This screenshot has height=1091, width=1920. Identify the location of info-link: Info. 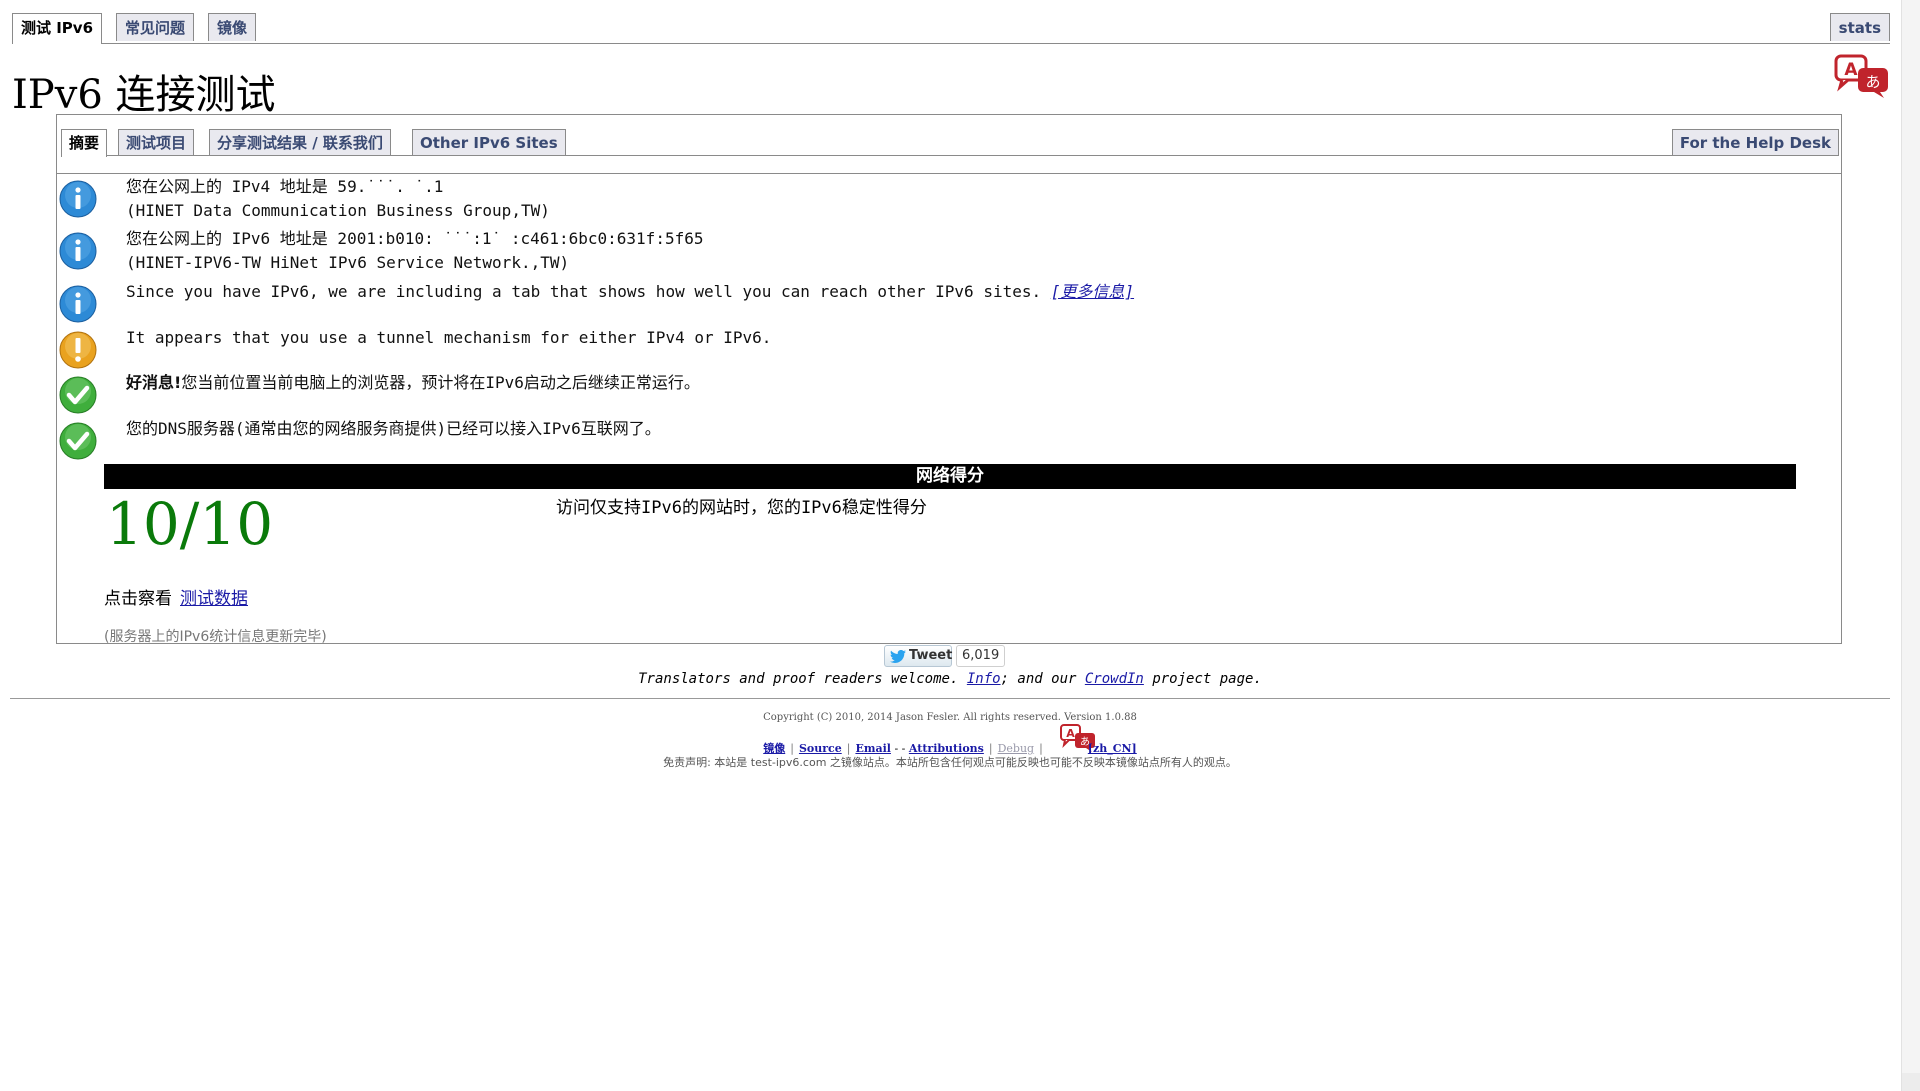
(984, 679).